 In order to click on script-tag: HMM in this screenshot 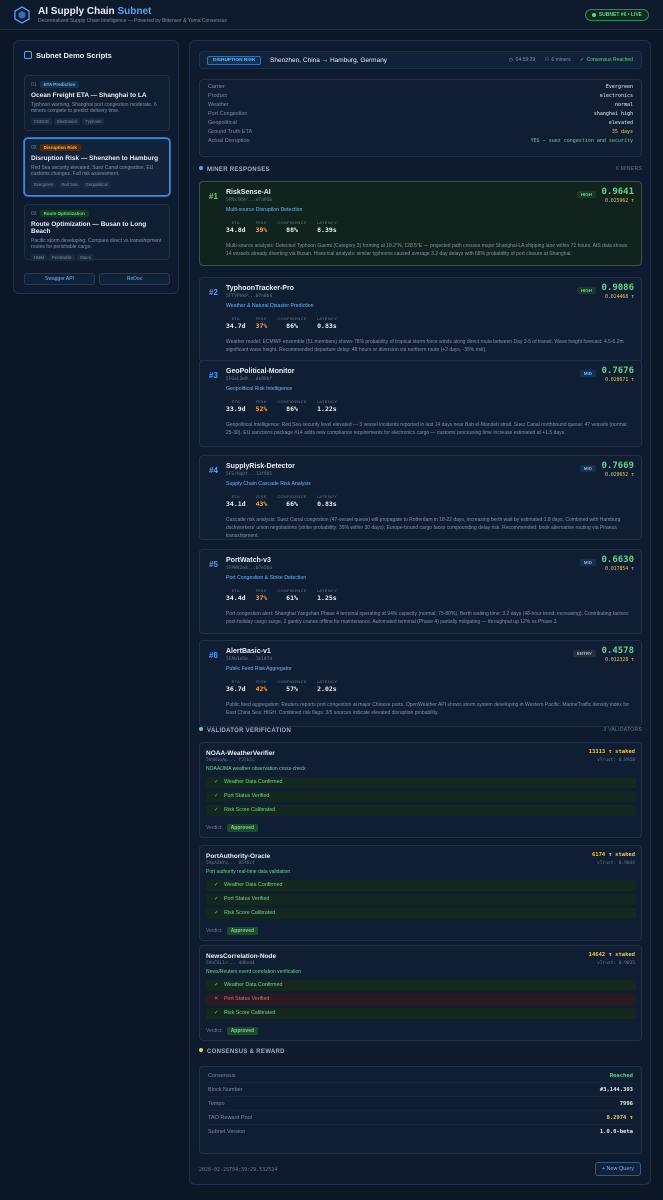, I will do `click(39, 257)`.